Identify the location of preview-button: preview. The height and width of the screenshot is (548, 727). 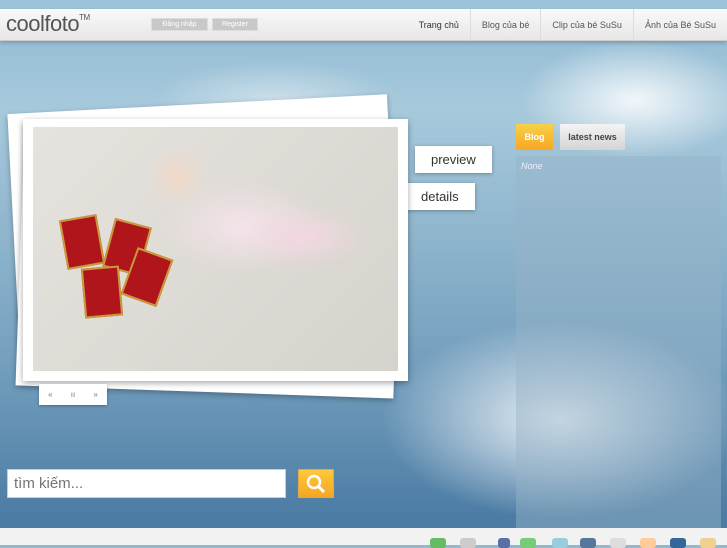
(453, 159).